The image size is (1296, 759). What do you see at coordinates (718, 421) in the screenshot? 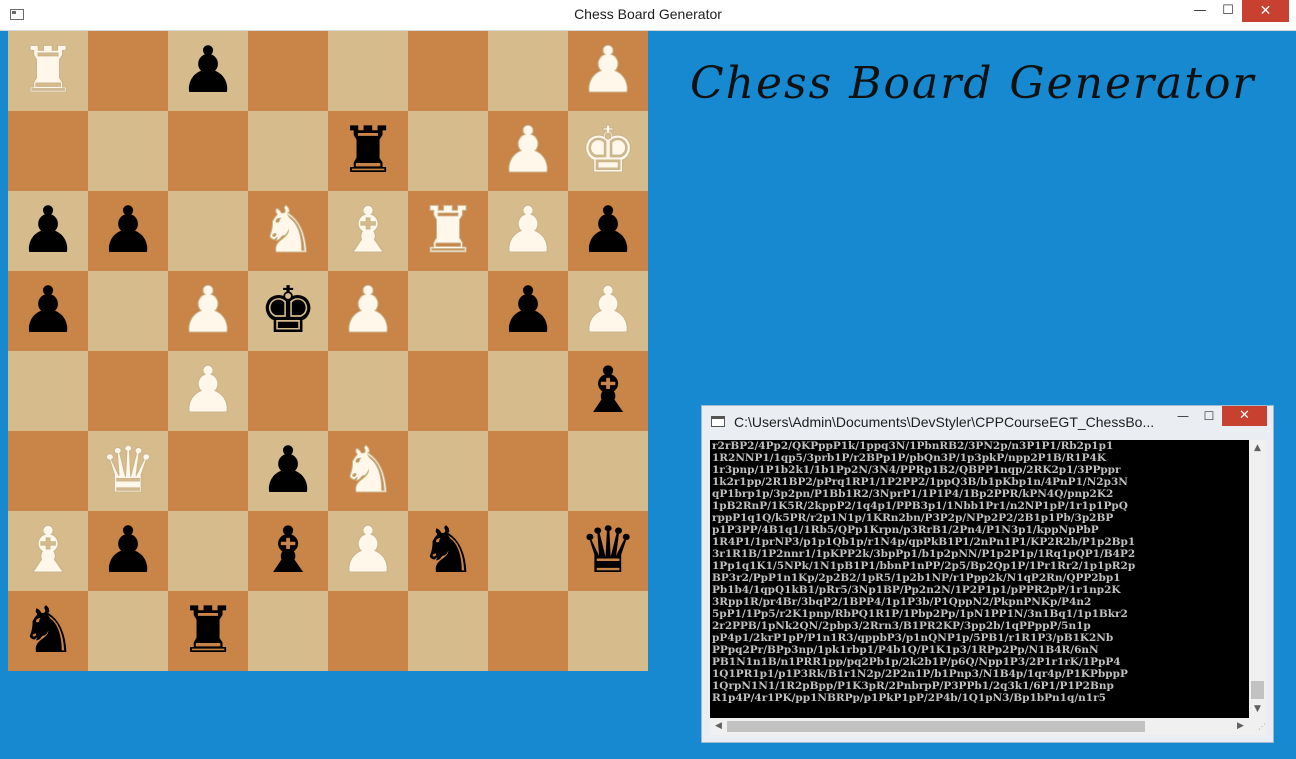
I see `console-app-icon` at bounding box center [718, 421].